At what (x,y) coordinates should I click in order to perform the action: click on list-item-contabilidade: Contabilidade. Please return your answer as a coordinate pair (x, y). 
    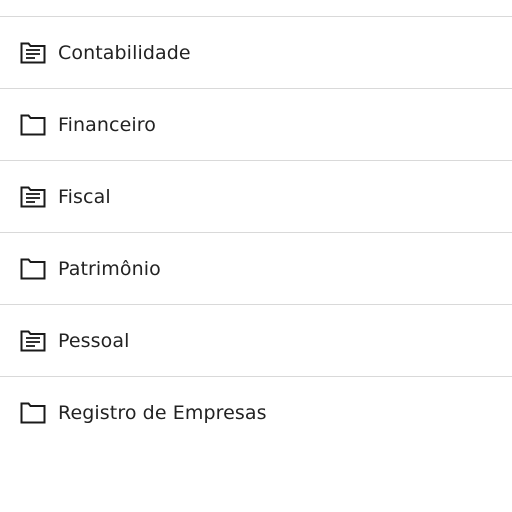
    Looking at the image, I should click on (256, 53).